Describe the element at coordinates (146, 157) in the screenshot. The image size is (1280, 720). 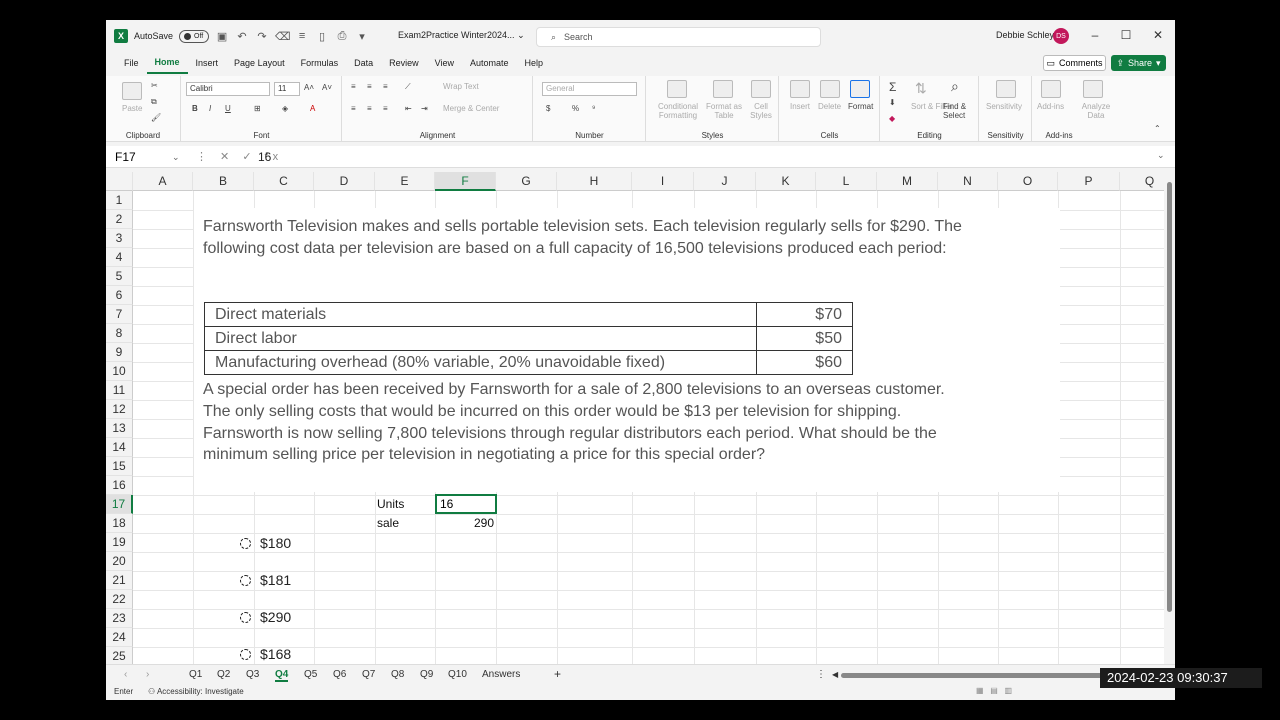
I see `name-box: F17 ⌄` at that location.